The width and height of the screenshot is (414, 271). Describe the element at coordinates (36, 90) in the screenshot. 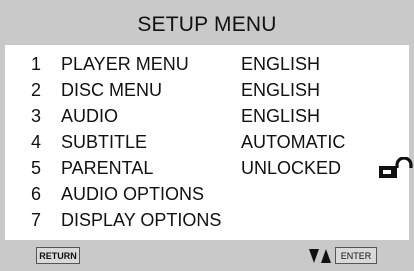

I see `menu-item-number: 2` at that location.